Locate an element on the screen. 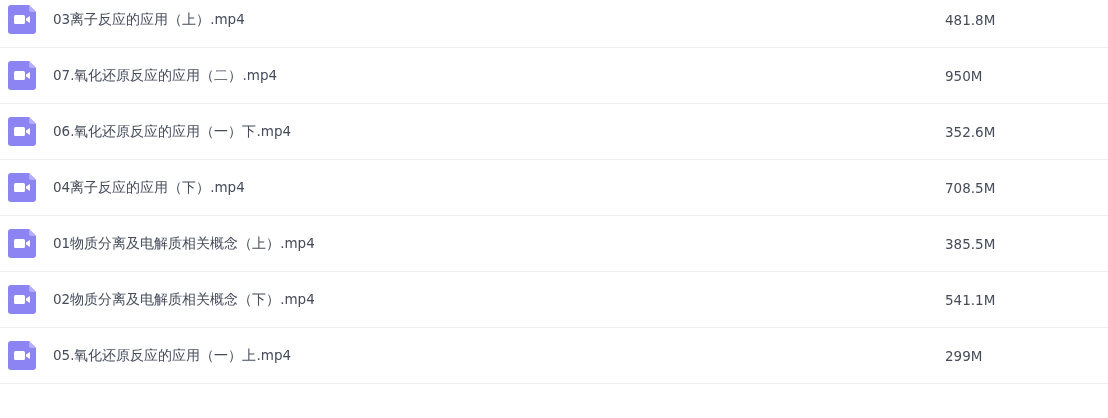  file-name: 07.氧化还原反应的应用（二）.mp4 is located at coordinates (499, 75).